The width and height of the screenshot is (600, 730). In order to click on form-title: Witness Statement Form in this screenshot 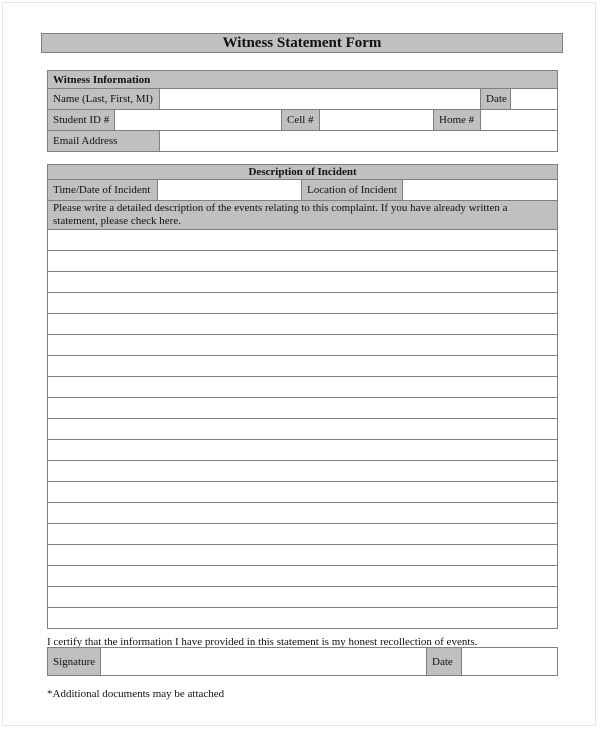, I will do `click(302, 43)`.